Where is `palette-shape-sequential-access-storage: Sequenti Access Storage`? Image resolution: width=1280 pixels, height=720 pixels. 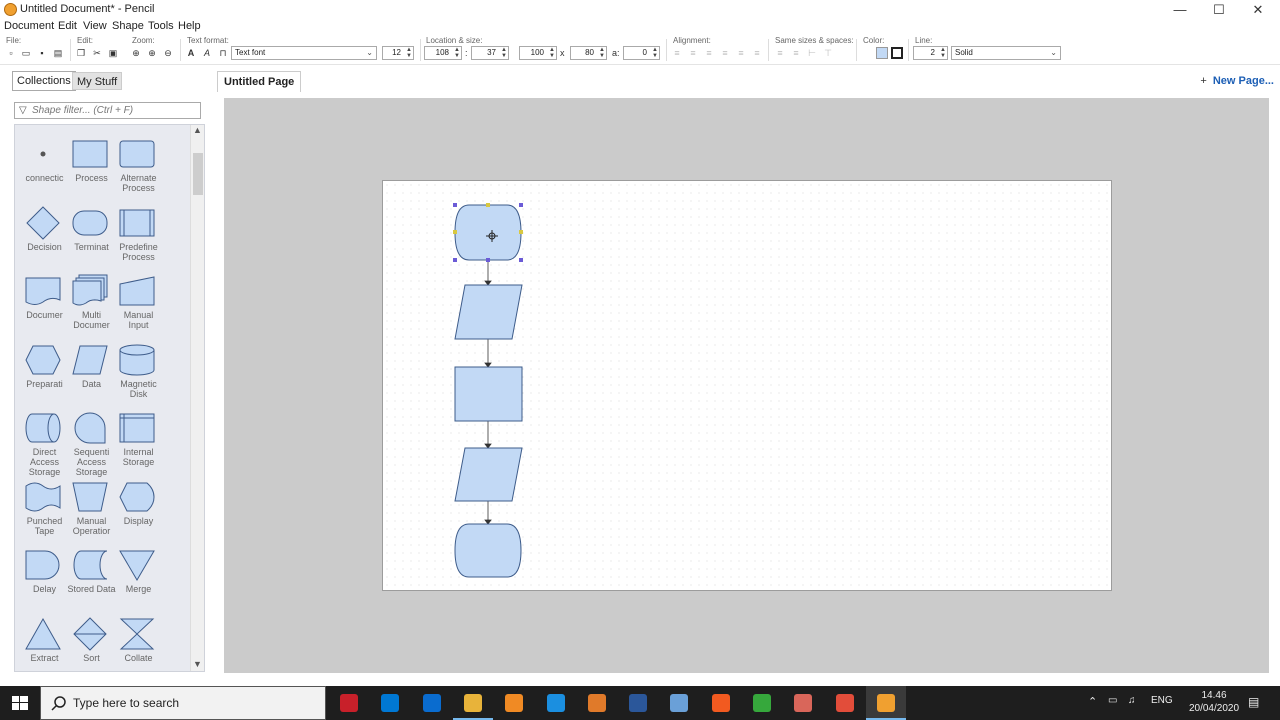 palette-shape-sequential-access-storage: Sequenti Access Storage is located at coordinates (91, 443).